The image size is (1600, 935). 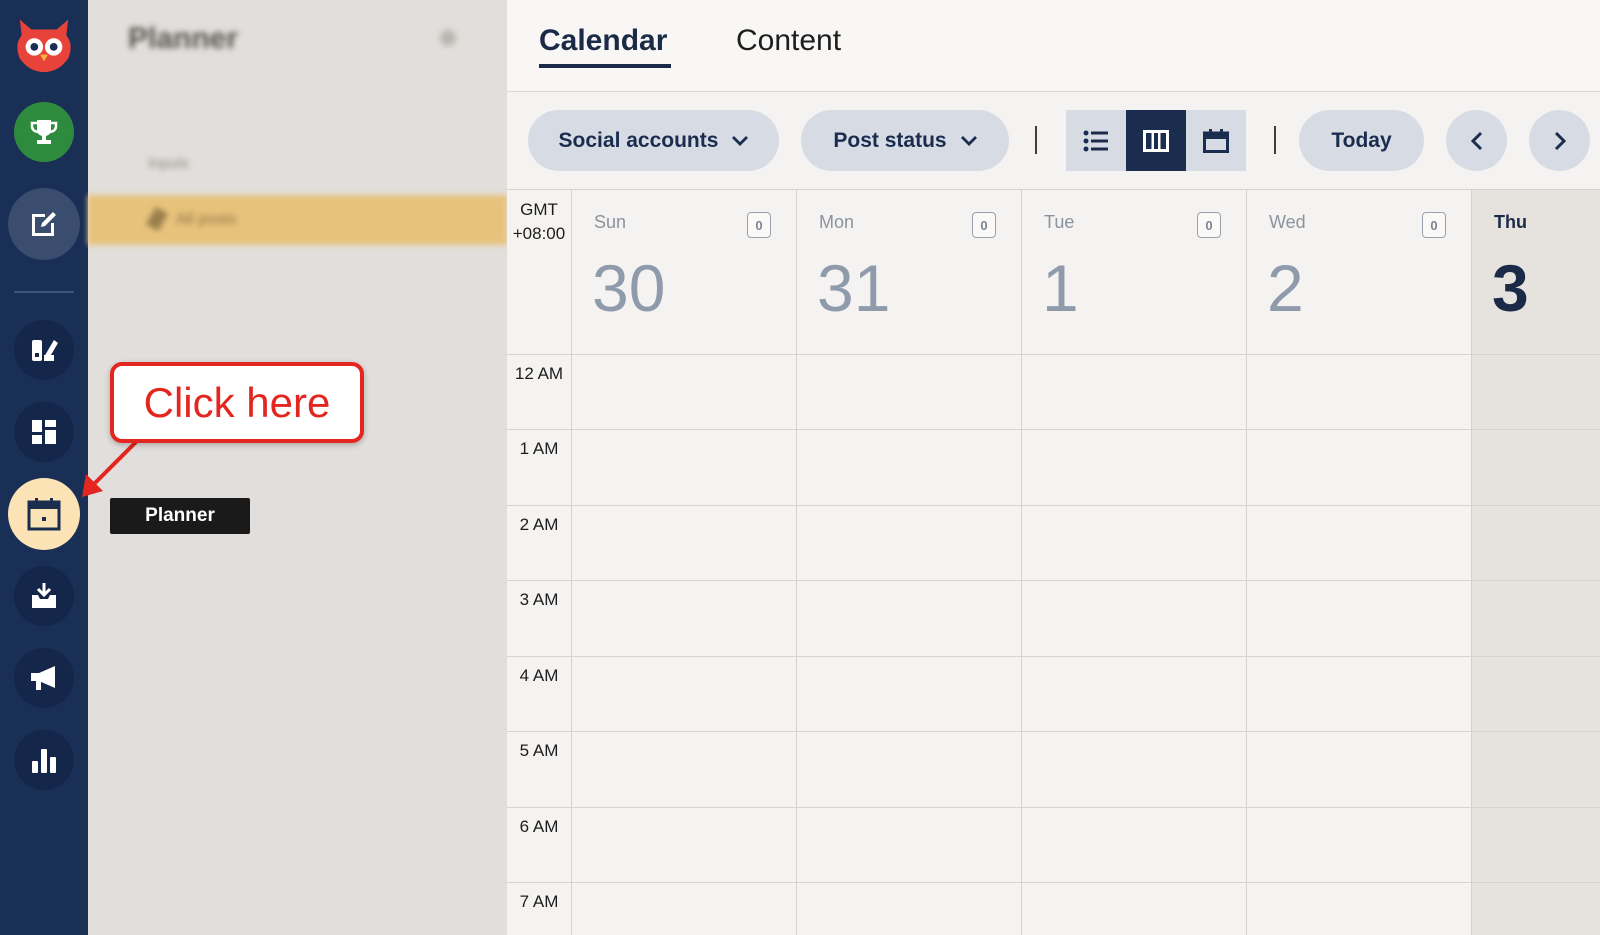 What do you see at coordinates (44, 760) in the screenshot?
I see `analytics-icon` at bounding box center [44, 760].